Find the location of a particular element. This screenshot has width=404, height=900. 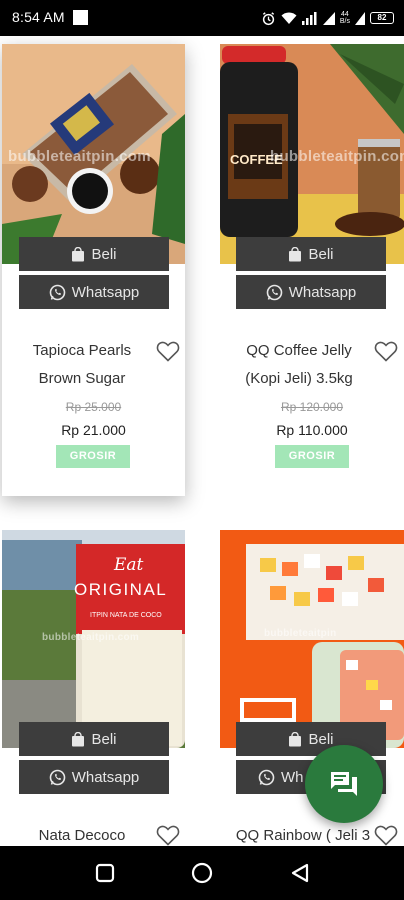

battery-icon: 82 is located at coordinates (382, 18).